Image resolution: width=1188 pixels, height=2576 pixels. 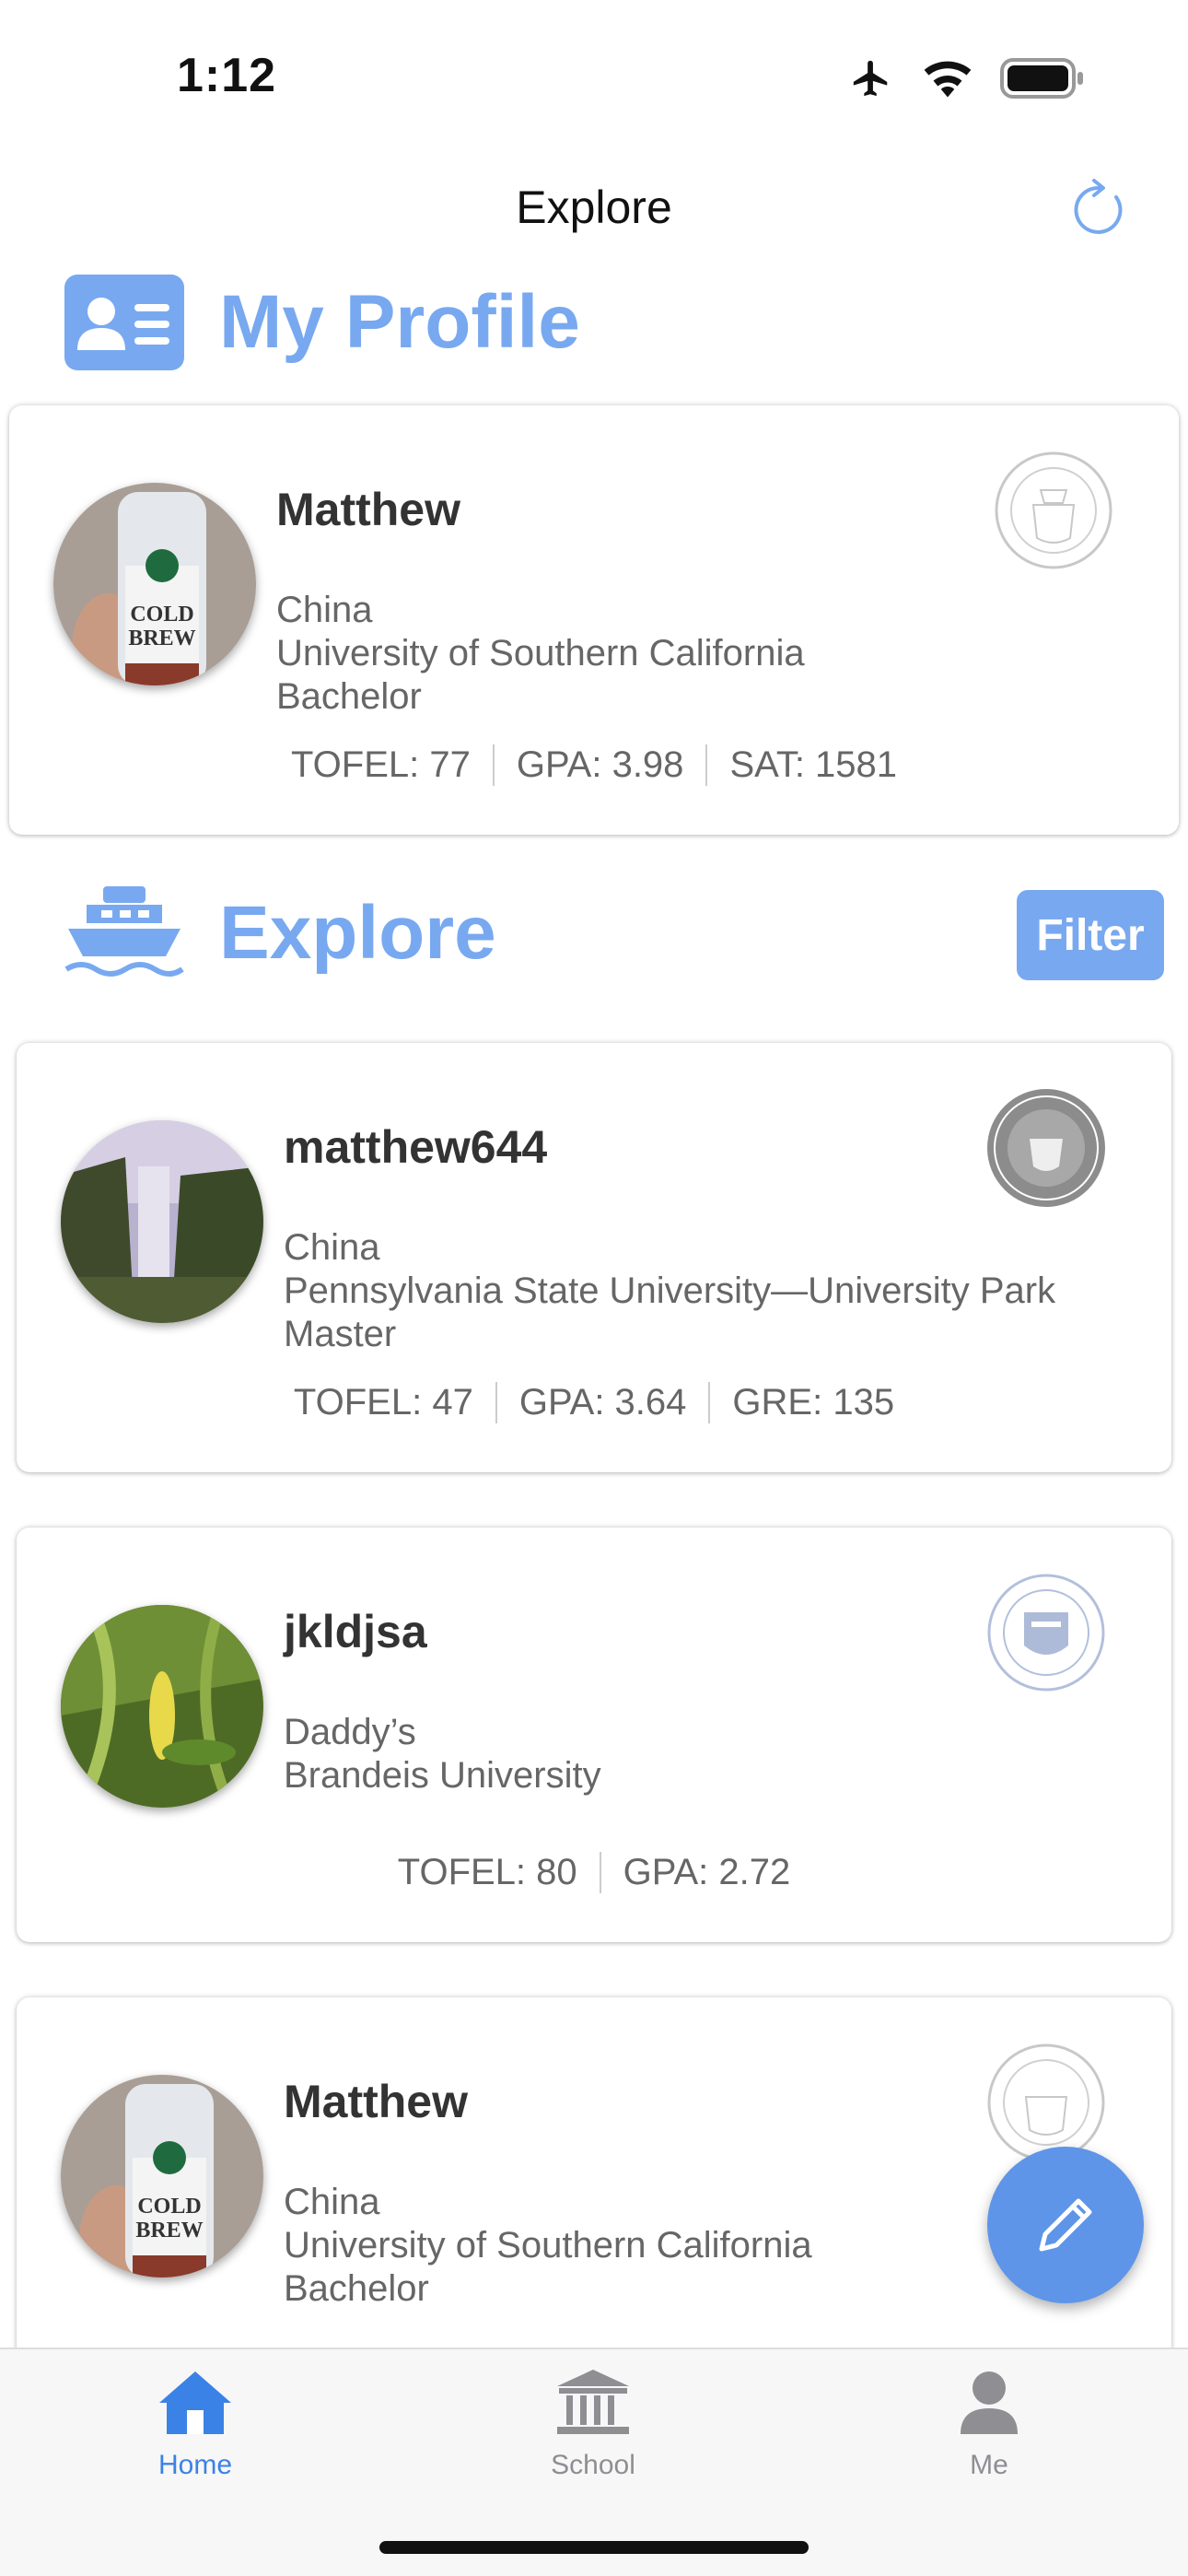 What do you see at coordinates (487, 1872) in the screenshot?
I see `stat-tofel: TOFEL: 80` at bounding box center [487, 1872].